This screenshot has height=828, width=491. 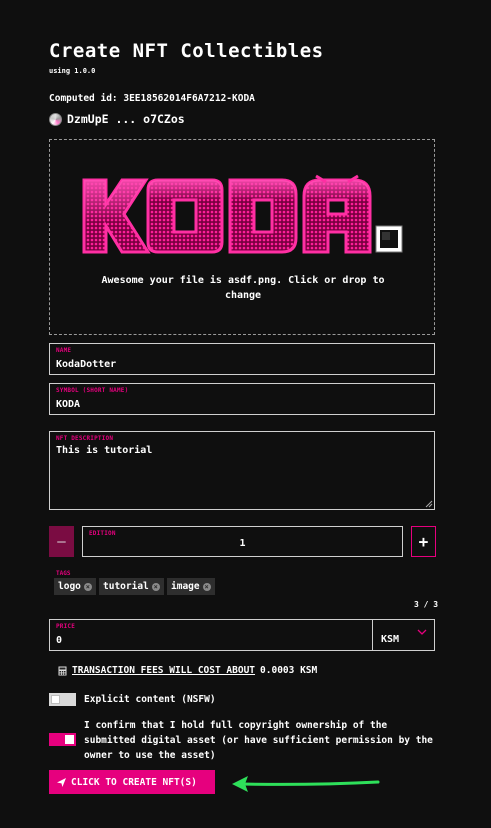 What do you see at coordinates (104, 450) in the screenshot?
I see `description-textarea: This is tutorial` at bounding box center [104, 450].